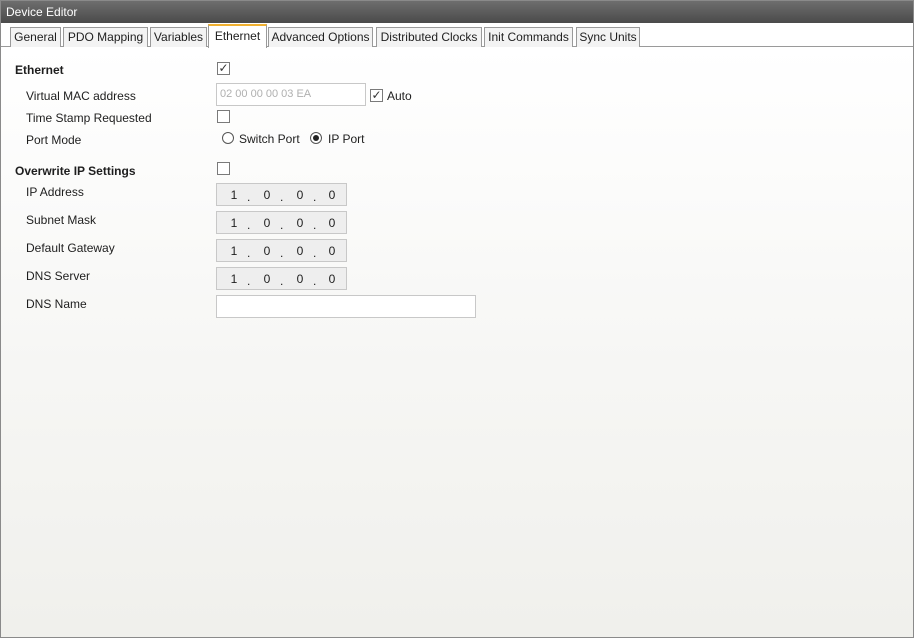 Image resolution: width=914 pixels, height=638 pixels. I want to click on dns-server-input: 1 . 0 . 0 . 0, so click(281, 278).